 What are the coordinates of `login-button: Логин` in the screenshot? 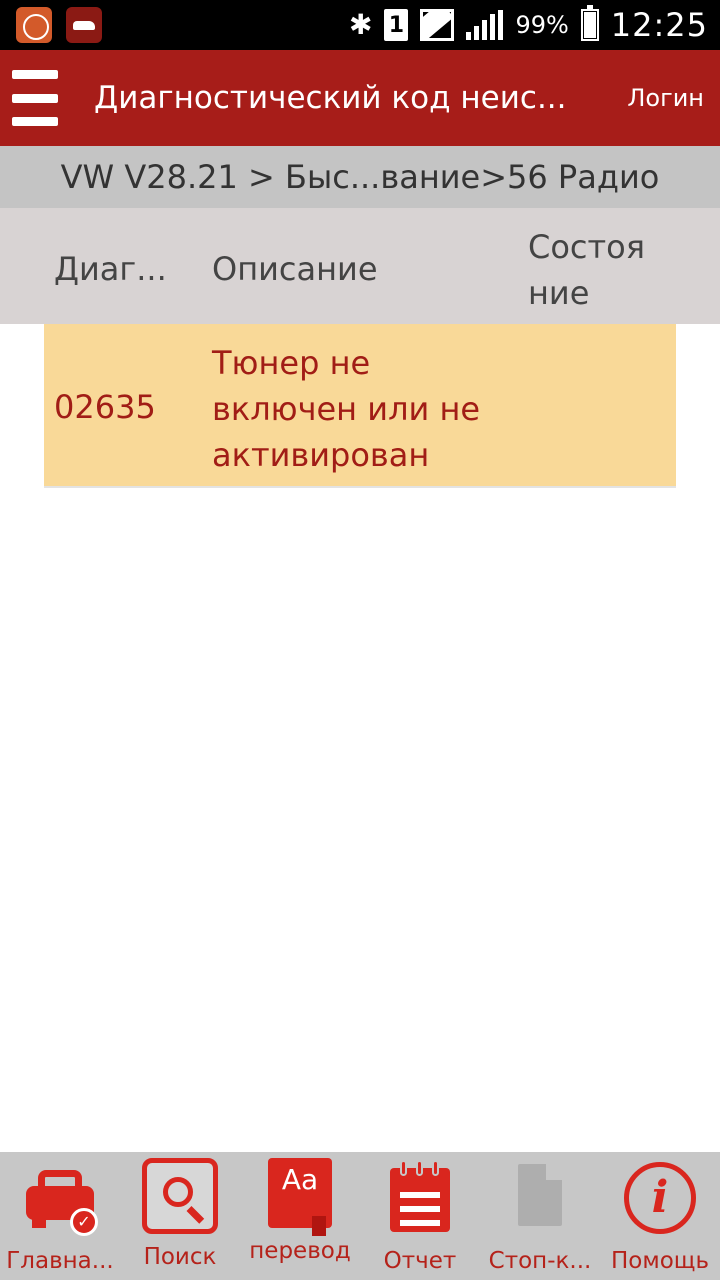 It's located at (665, 98).